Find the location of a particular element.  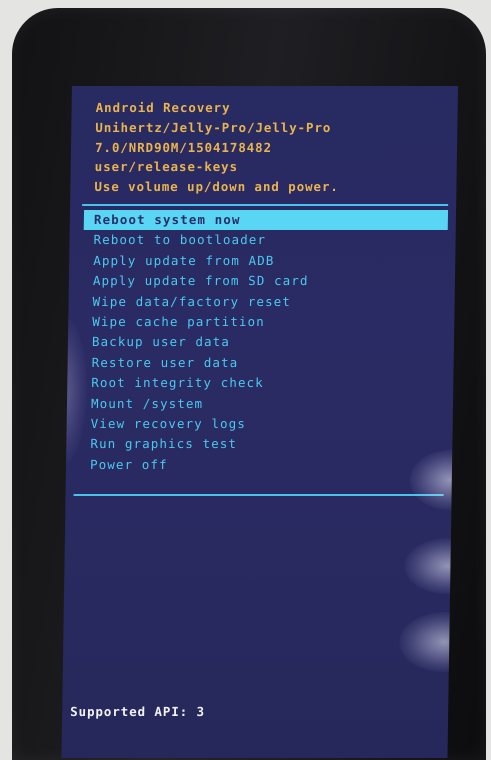

menu-item-apply-update-from-adb: Apply update from ADB is located at coordinates (265, 261).